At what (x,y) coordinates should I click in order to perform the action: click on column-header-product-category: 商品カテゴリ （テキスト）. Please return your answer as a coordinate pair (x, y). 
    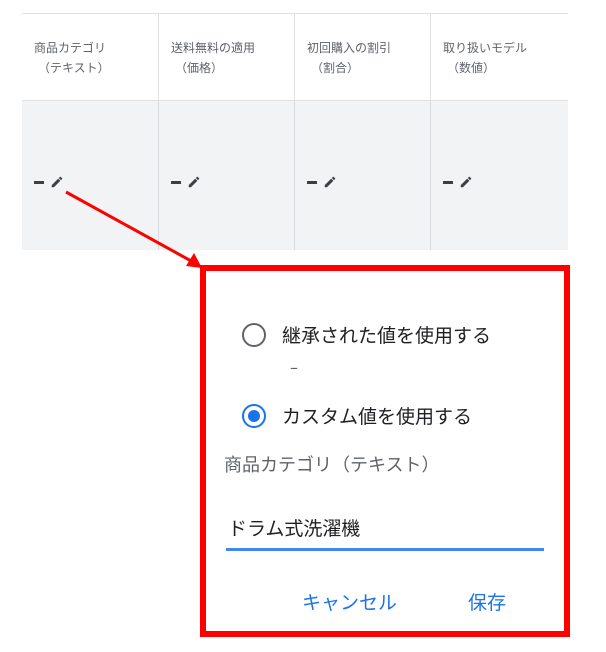
    Looking at the image, I should click on (90, 57).